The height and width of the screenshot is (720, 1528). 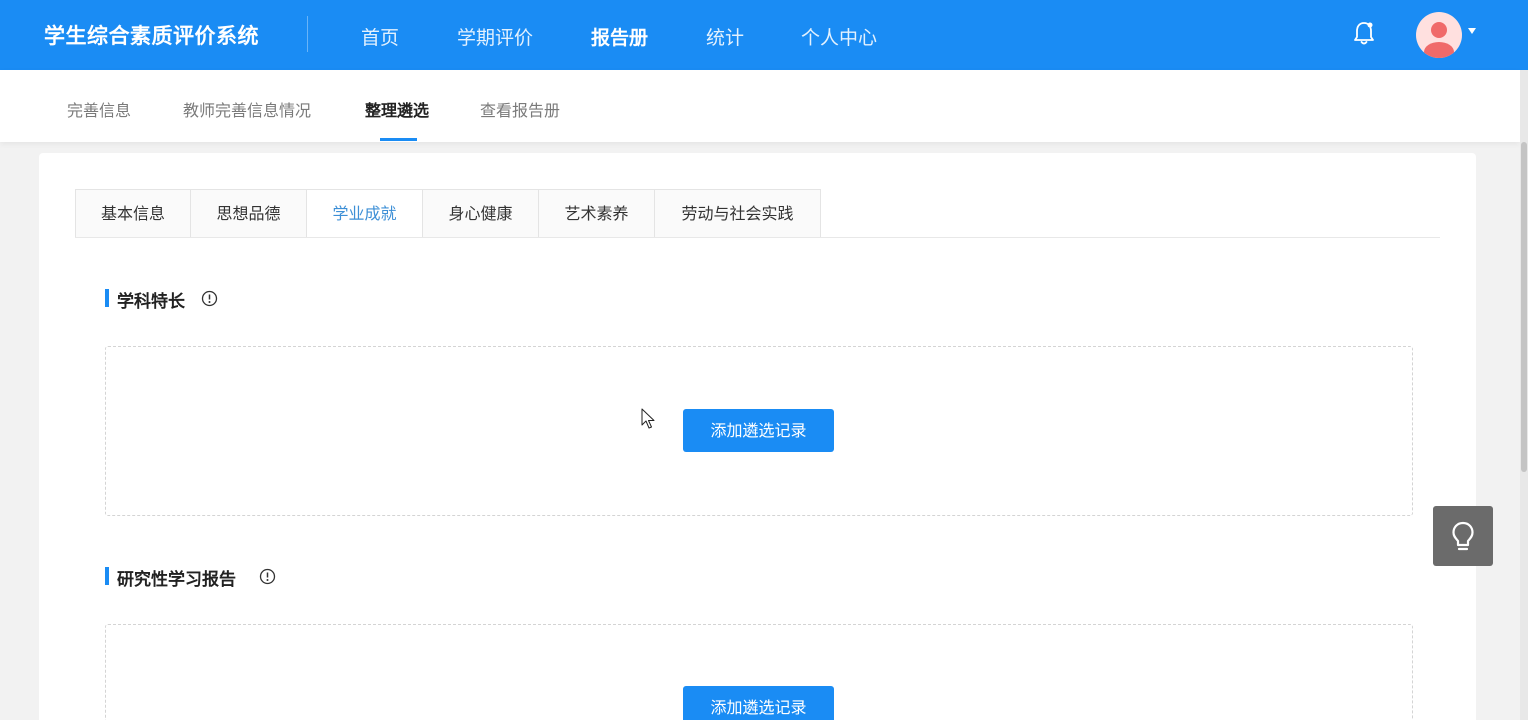 I want to click on mouse-cursor-icon, so click(x=648, y=418).